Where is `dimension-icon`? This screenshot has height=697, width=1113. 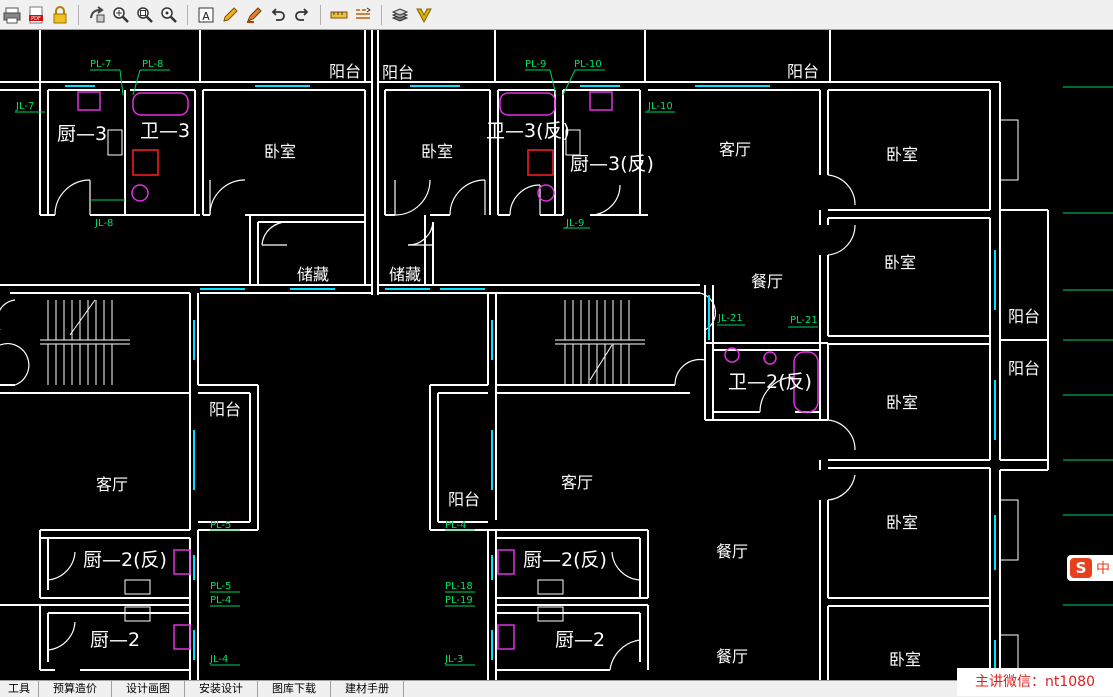
dimension-icon is located at coordinates (363, 15).